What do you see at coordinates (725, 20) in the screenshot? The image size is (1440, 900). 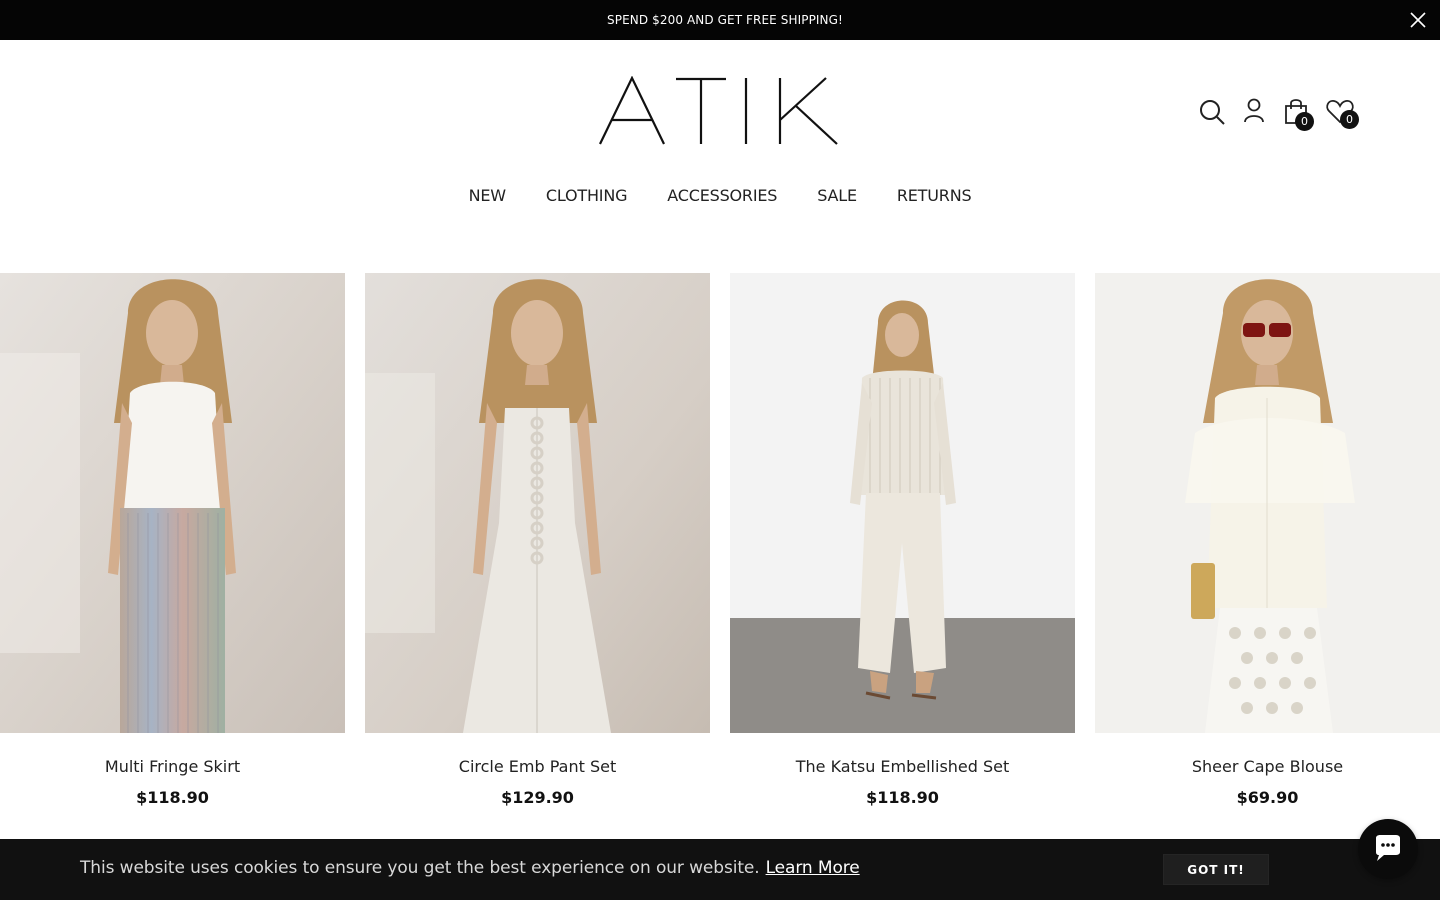 I see `announcement-text: SPEND $200 AND GET FREE SHIPPING!` at bounding box center [725, 20].